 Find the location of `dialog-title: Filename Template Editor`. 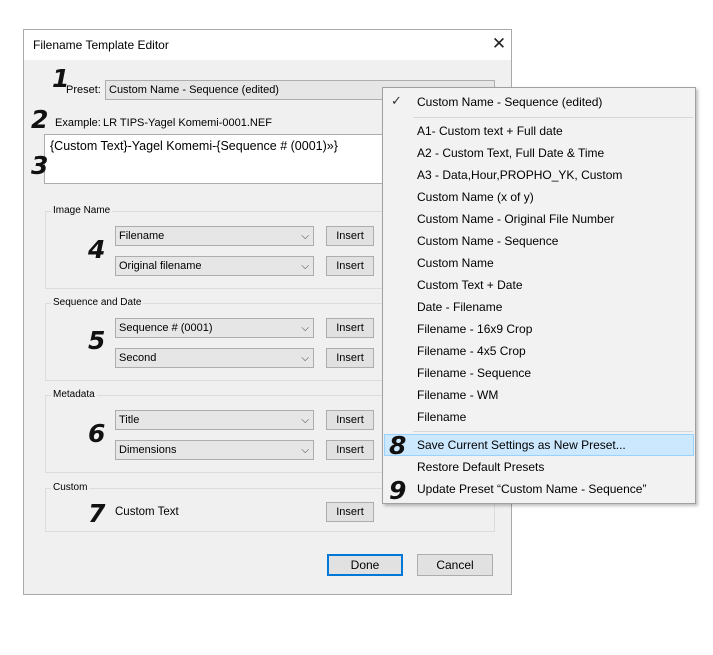

dialog-title: Filename Template Editor is located at coordinates (101, 45).